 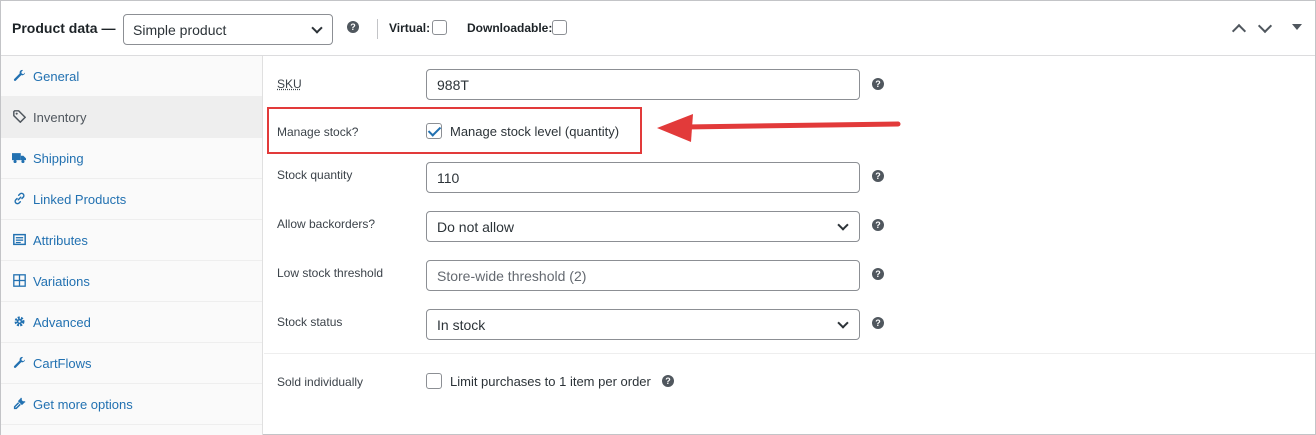 I want to click on tab-label: Attributes, so click(x=60, y=240).